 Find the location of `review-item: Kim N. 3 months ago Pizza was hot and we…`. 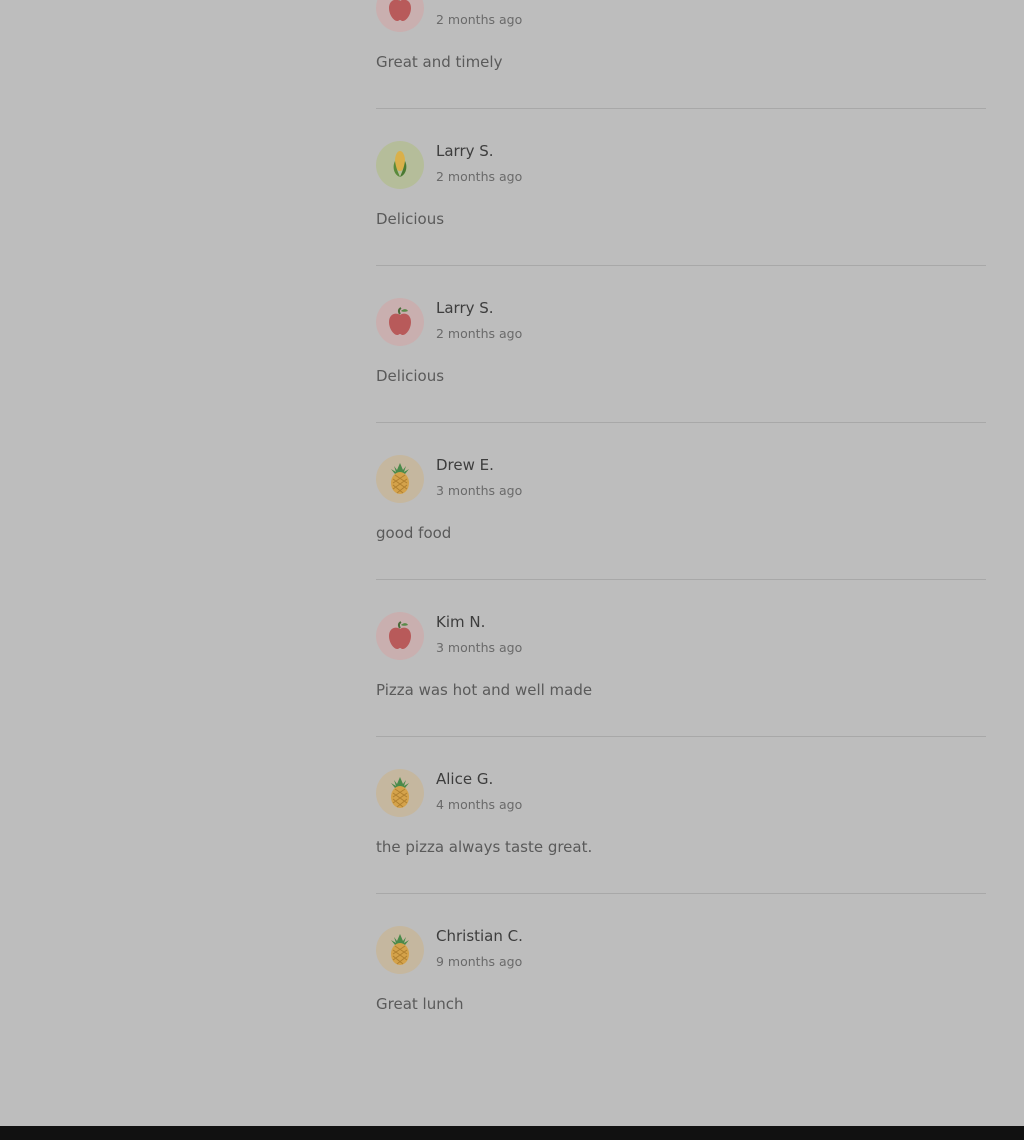

review-item: Kim N. 3 months ago Pizza was hot and we… is located at coordinates (681, 604).